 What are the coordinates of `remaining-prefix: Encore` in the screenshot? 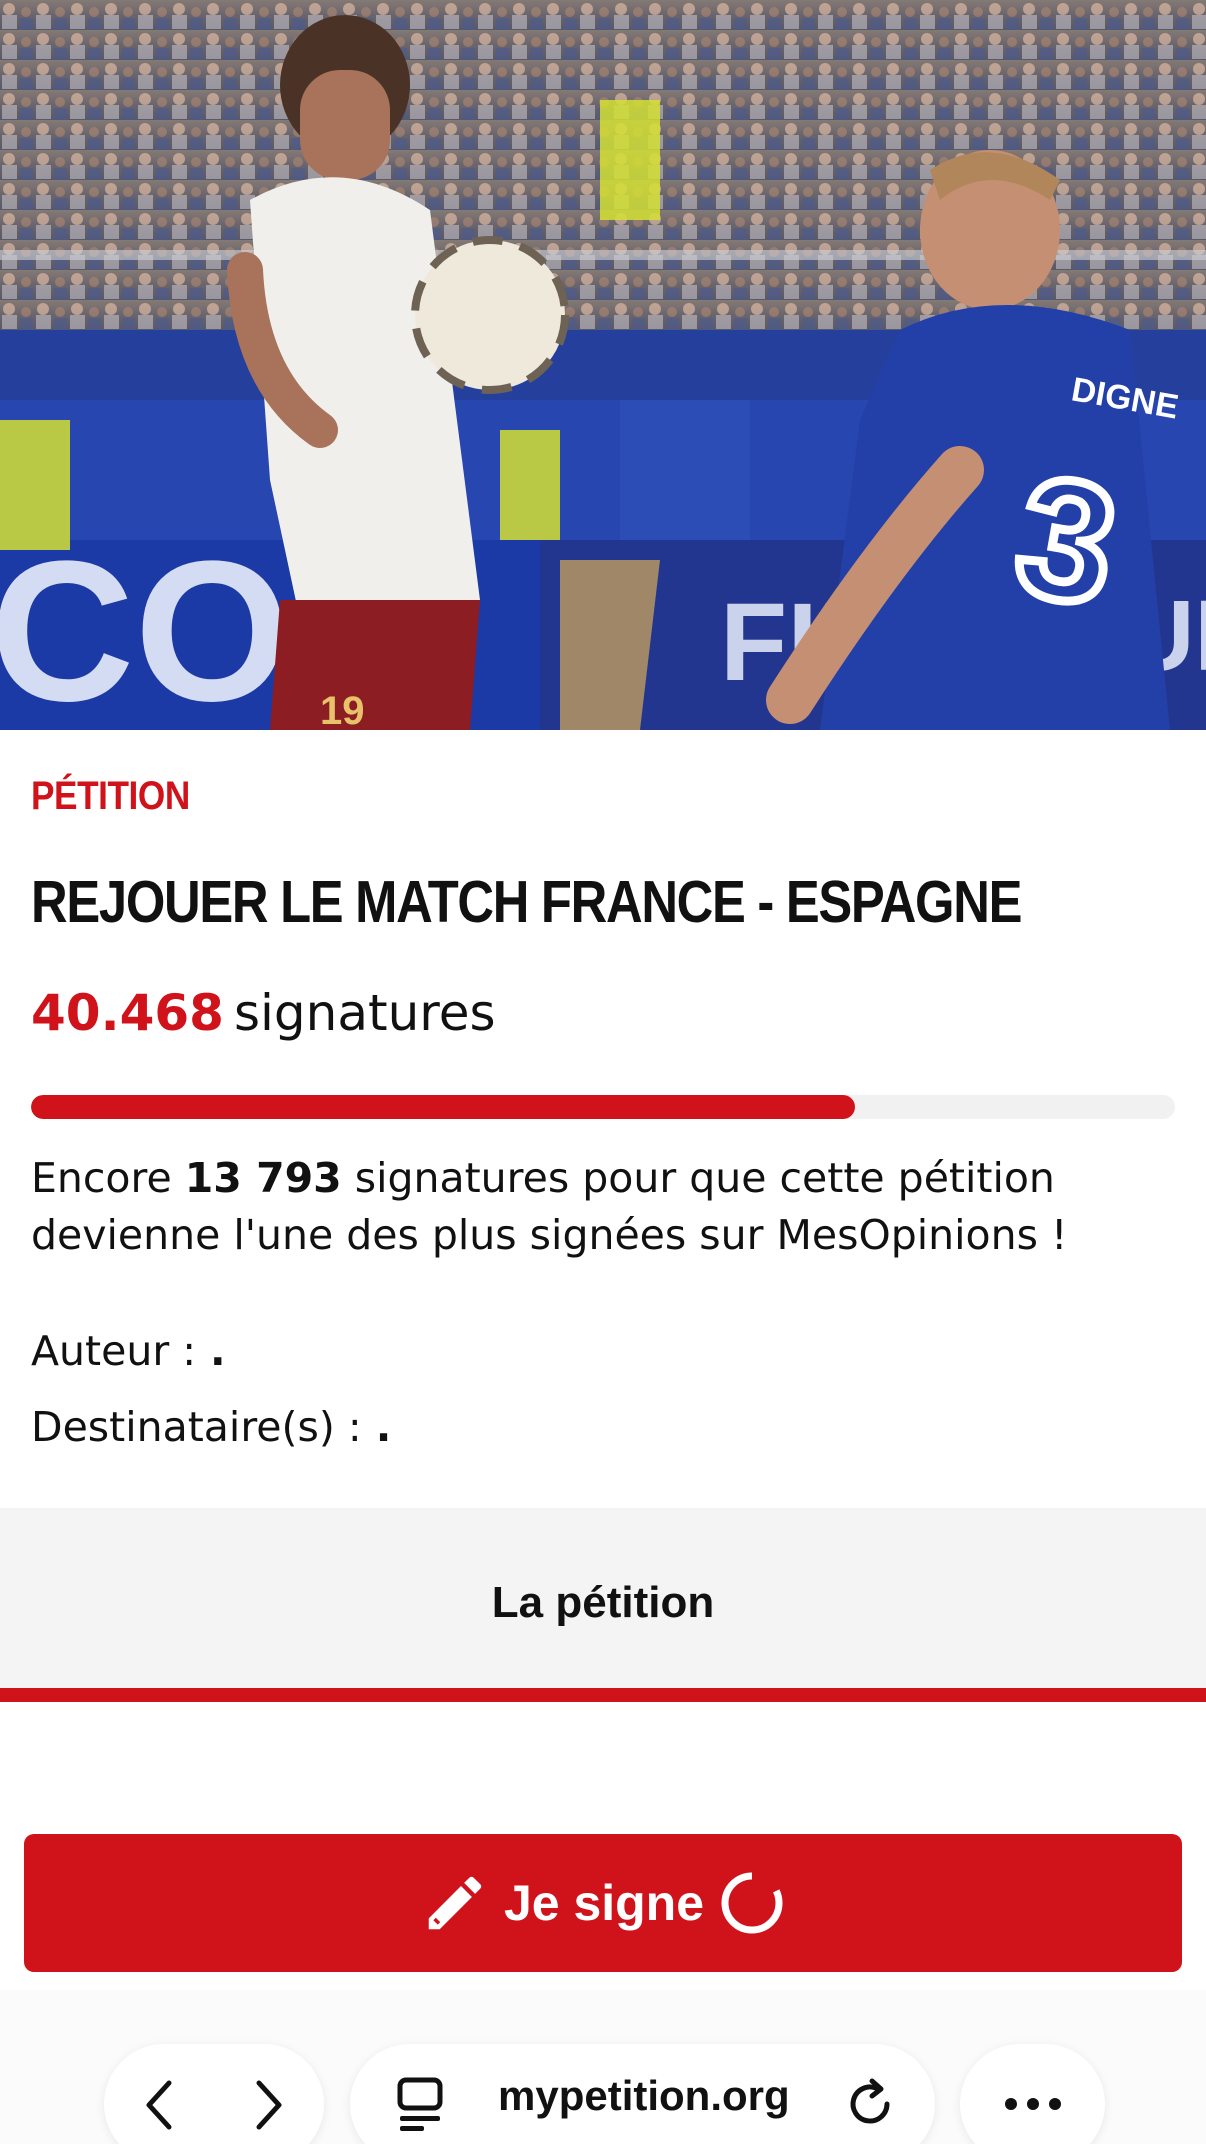 It's located at (101, 1178).